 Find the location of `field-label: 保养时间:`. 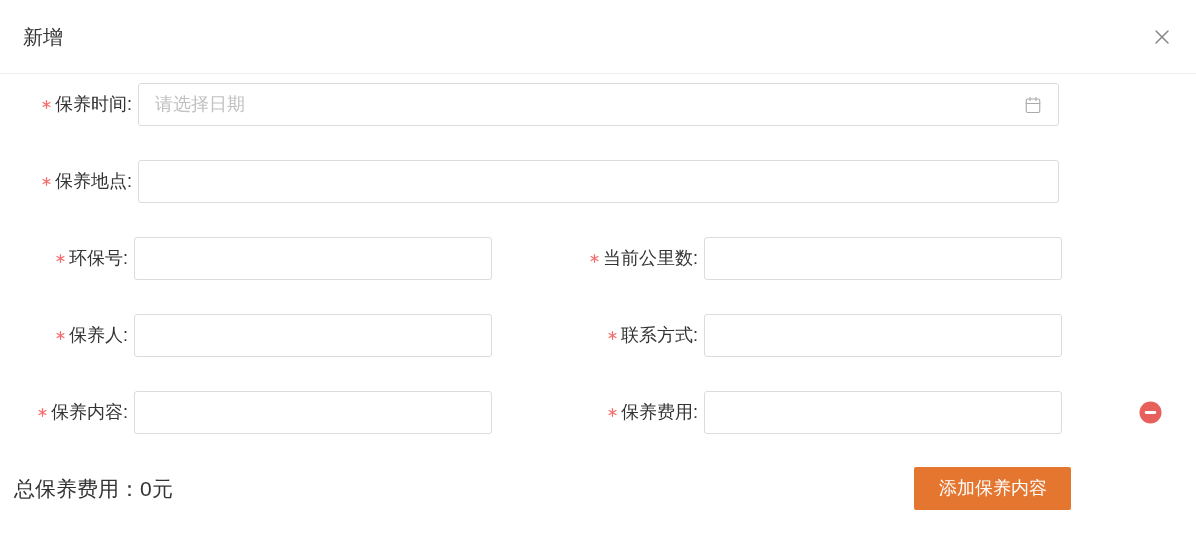

field-label: 保养时间: is located at coordinates (93, 104).